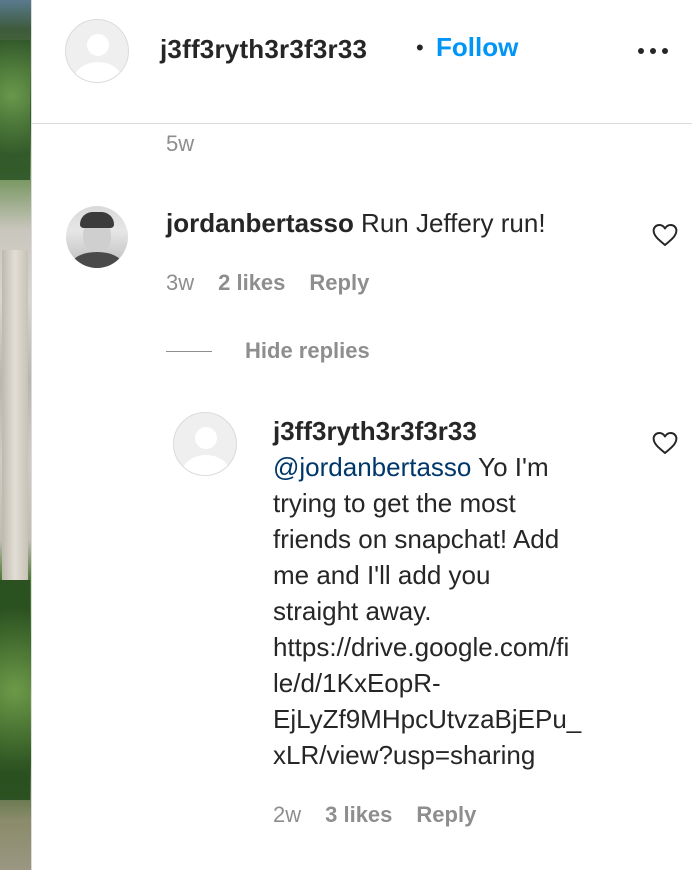 The height and width of the screenshot is (870, 692). Describe the element at coordinates (382, 575) in the screenshot. I see `reply-line-4: me and I'll add you` at that location.